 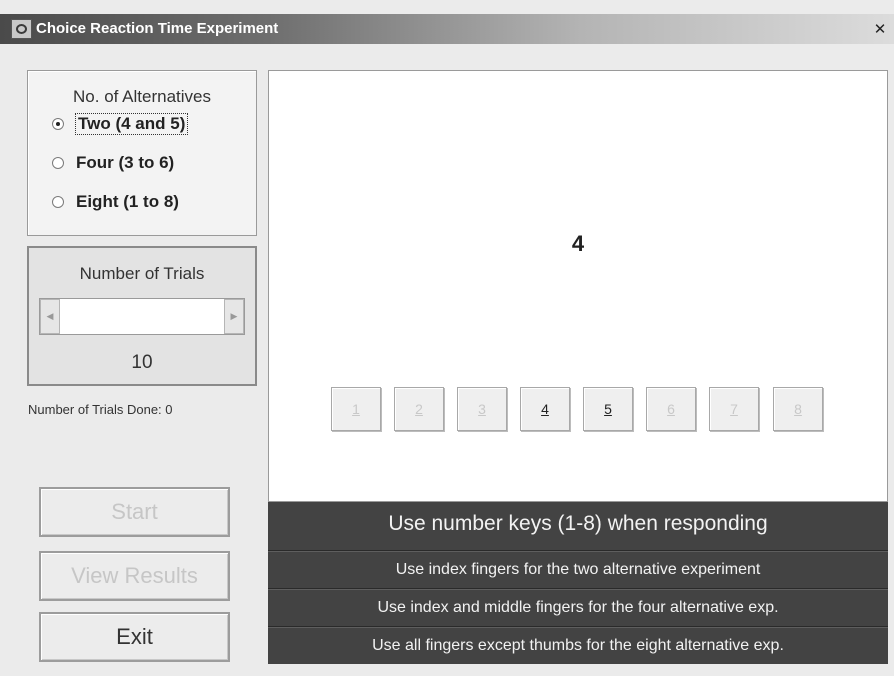 What do you see at coordinates (798, 409) in the screenshot?
I see `key-button-8: 8` at bounding box center [798, 409].